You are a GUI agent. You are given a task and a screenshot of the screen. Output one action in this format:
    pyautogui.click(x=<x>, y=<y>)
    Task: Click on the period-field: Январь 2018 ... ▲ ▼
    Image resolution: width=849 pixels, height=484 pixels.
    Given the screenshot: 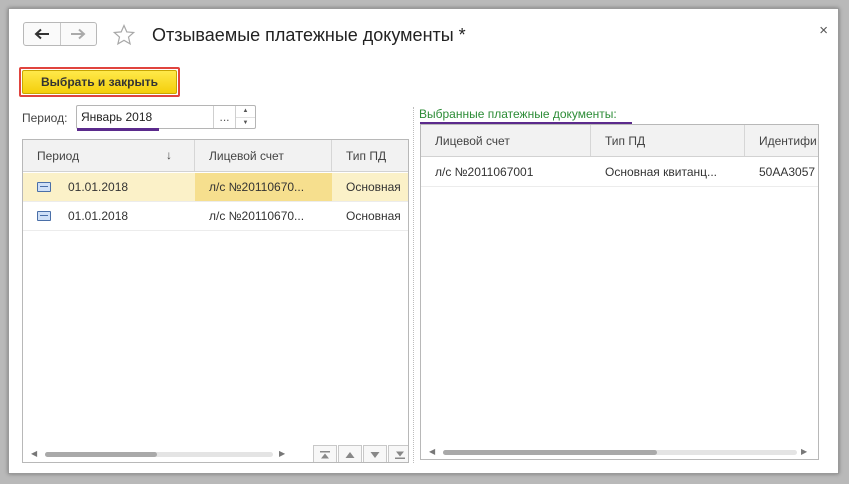 What is the action you would take?
    pyautogui.click(x=166, y=117)
    